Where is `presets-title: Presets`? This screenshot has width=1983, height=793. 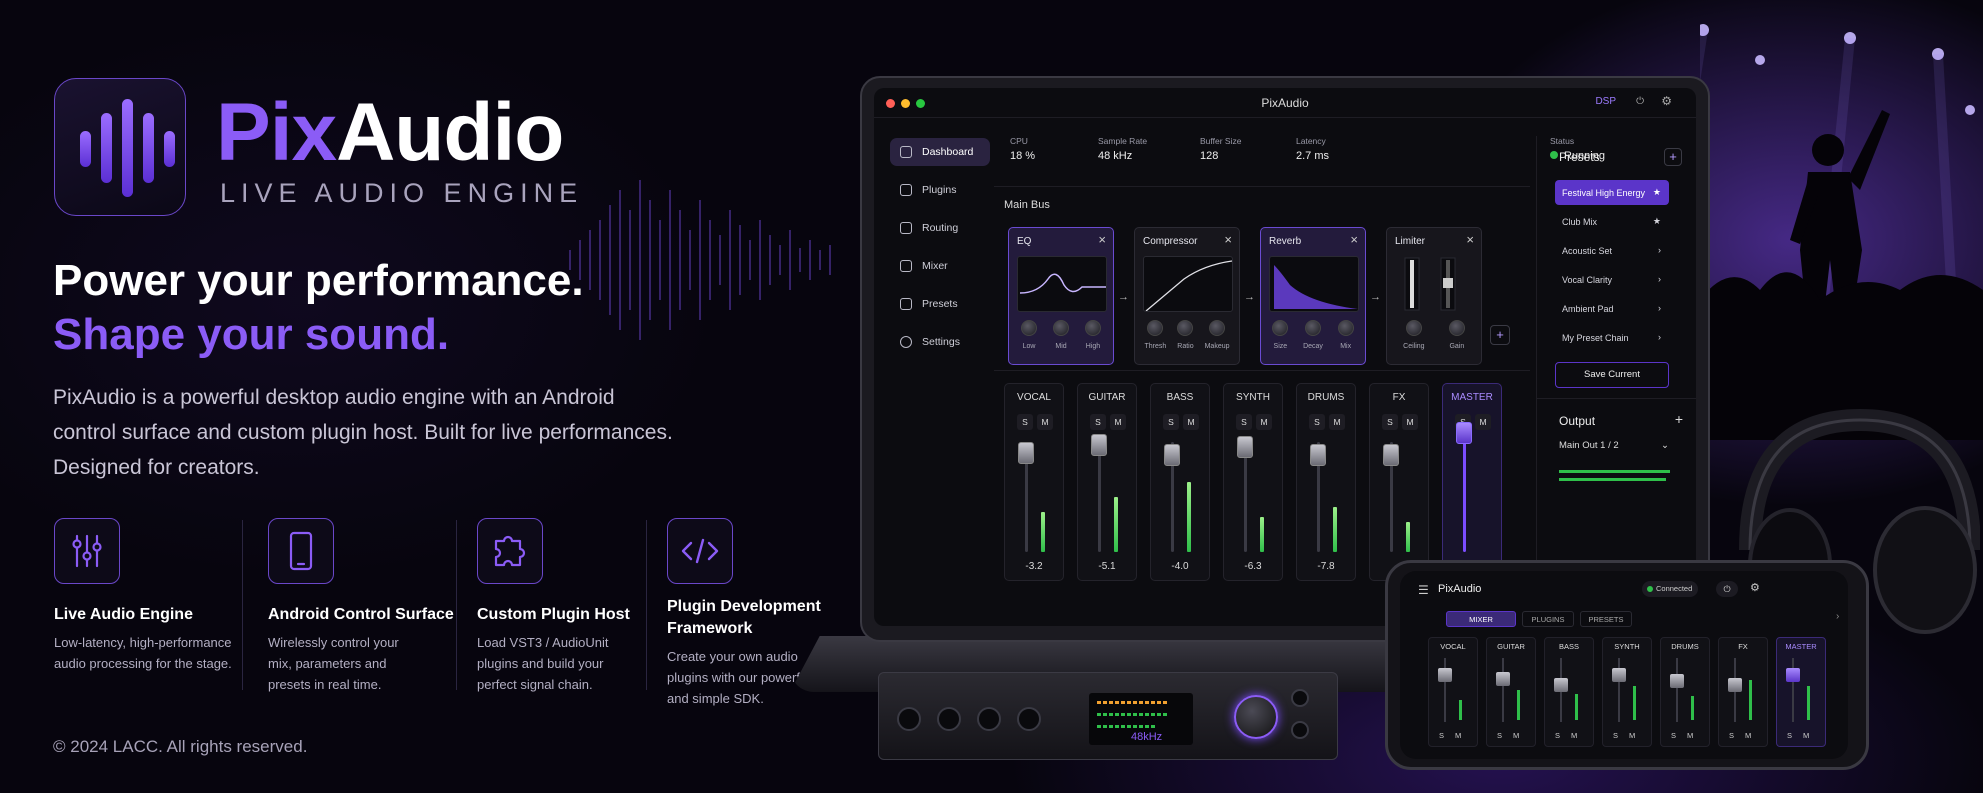 presets-title: Presets is located at coordinates (1579, 157).